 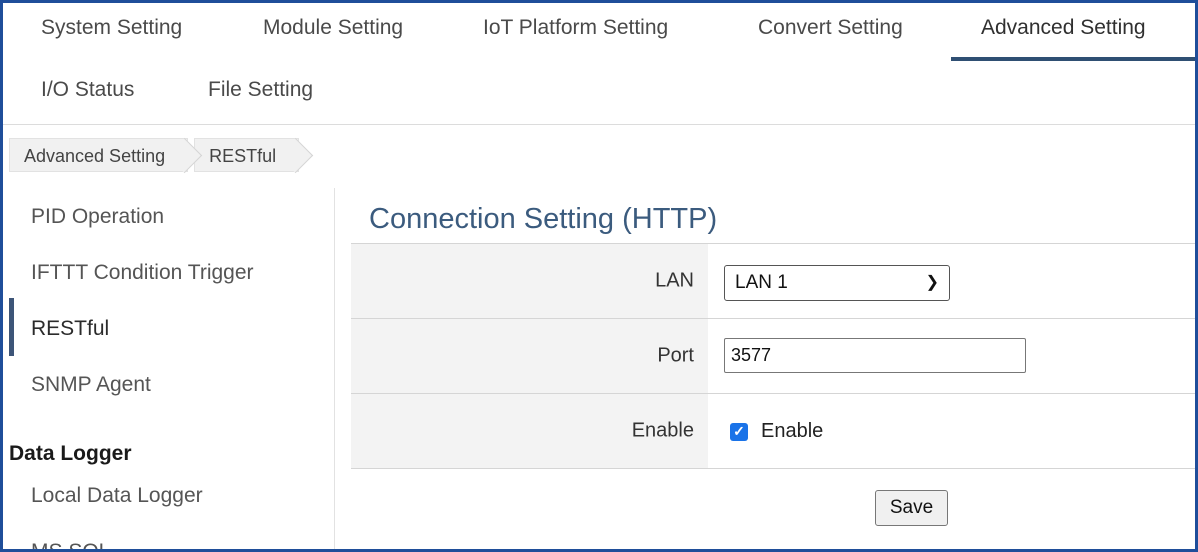 I want to click on port-input, so click(x=875, y=355).